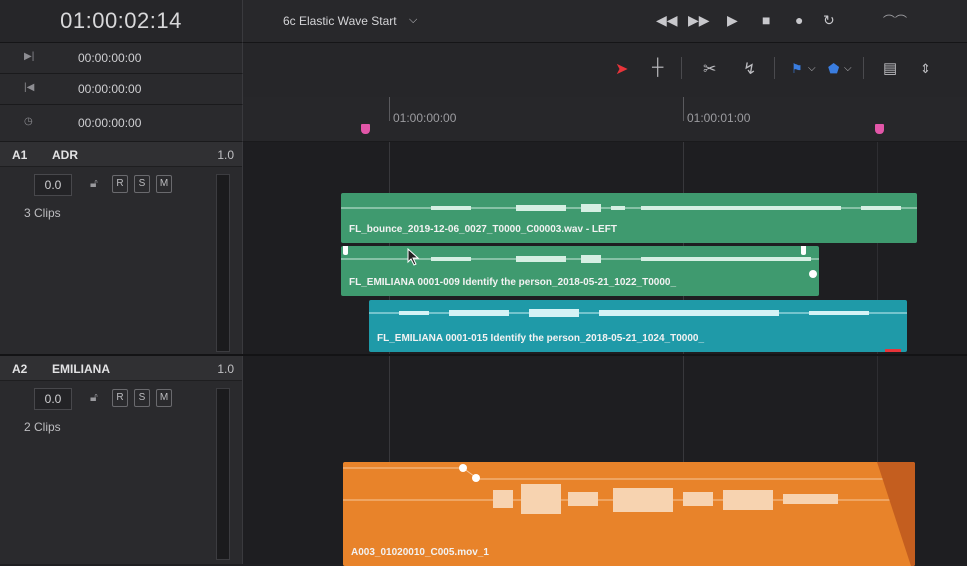 This screenshot has width=967, height=566. Describe the element at coordinates (829, 20) in the screenshot. I see `loop-icon: ↻` at that location.